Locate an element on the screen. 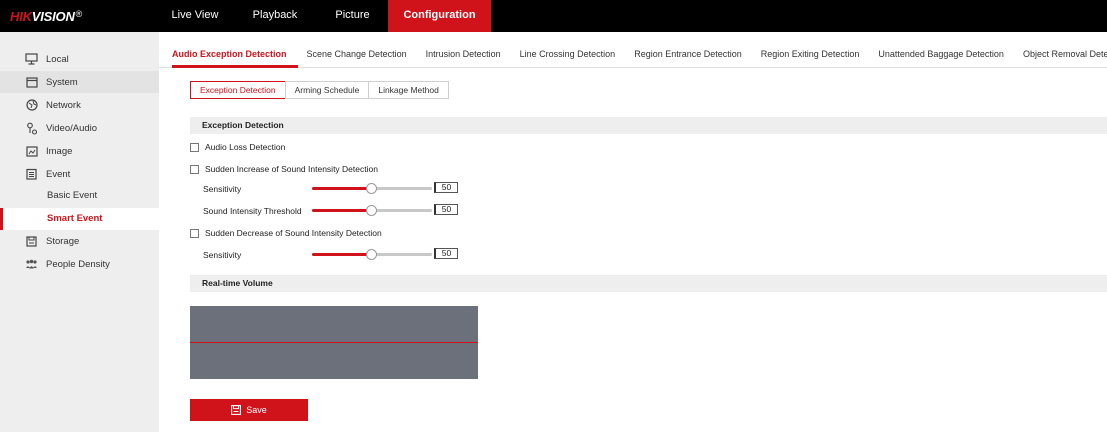 The width and height of the screenshot is (1107, 432). tab-unattended-baggage-detection: Unattended Baggage Detection is located at coordinates (941, 56).